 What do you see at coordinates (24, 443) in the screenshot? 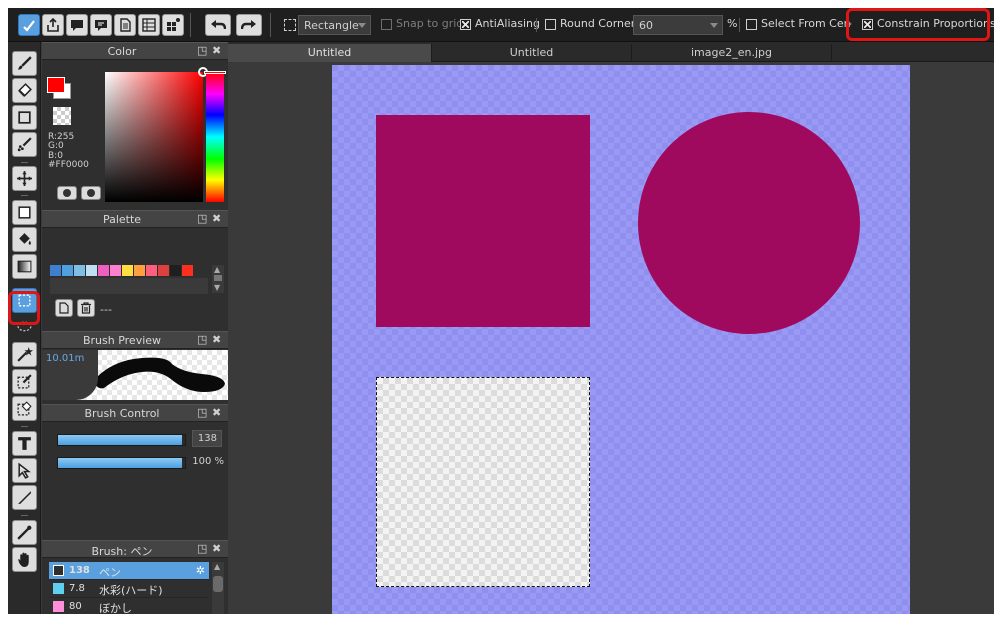
I see `text-tool-button` at bounding box center [24, 443].